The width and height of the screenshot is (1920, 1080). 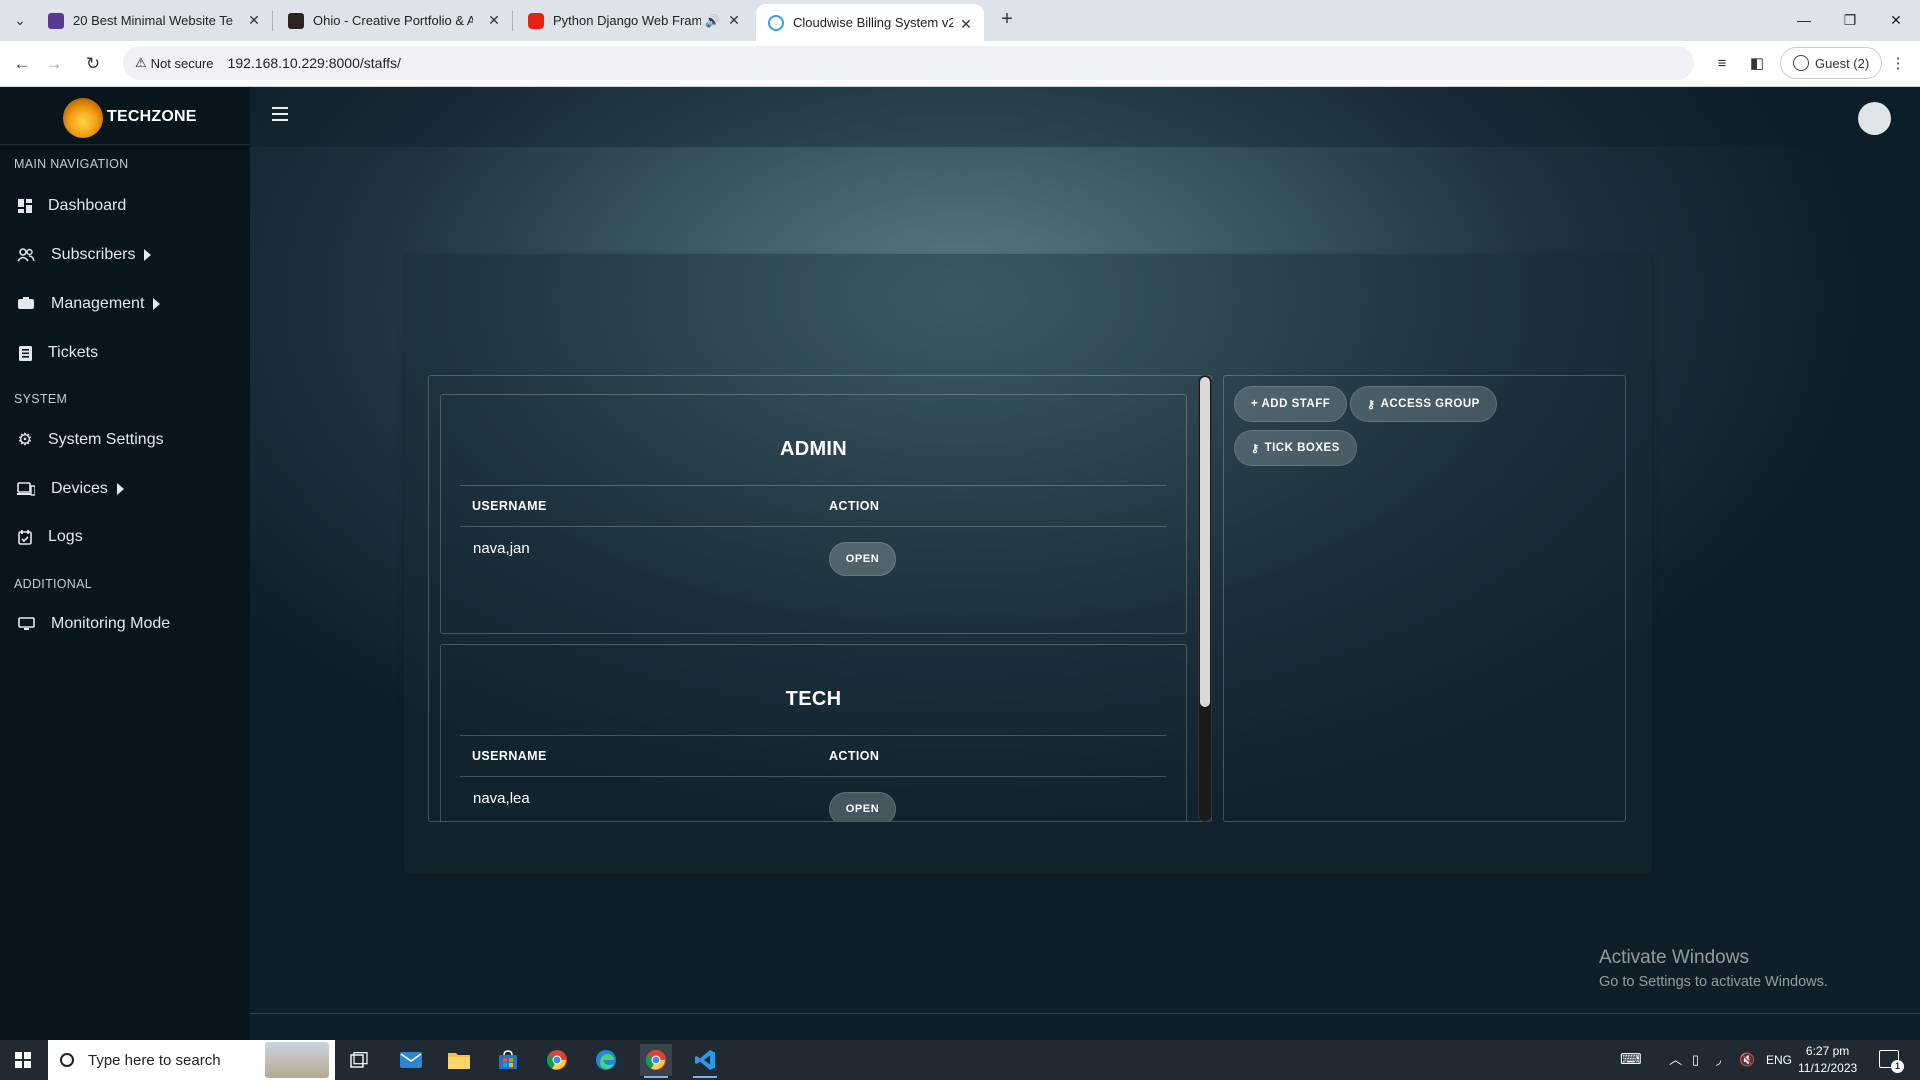 I want to click on footer-divider, so click(x=1085, y=1013).